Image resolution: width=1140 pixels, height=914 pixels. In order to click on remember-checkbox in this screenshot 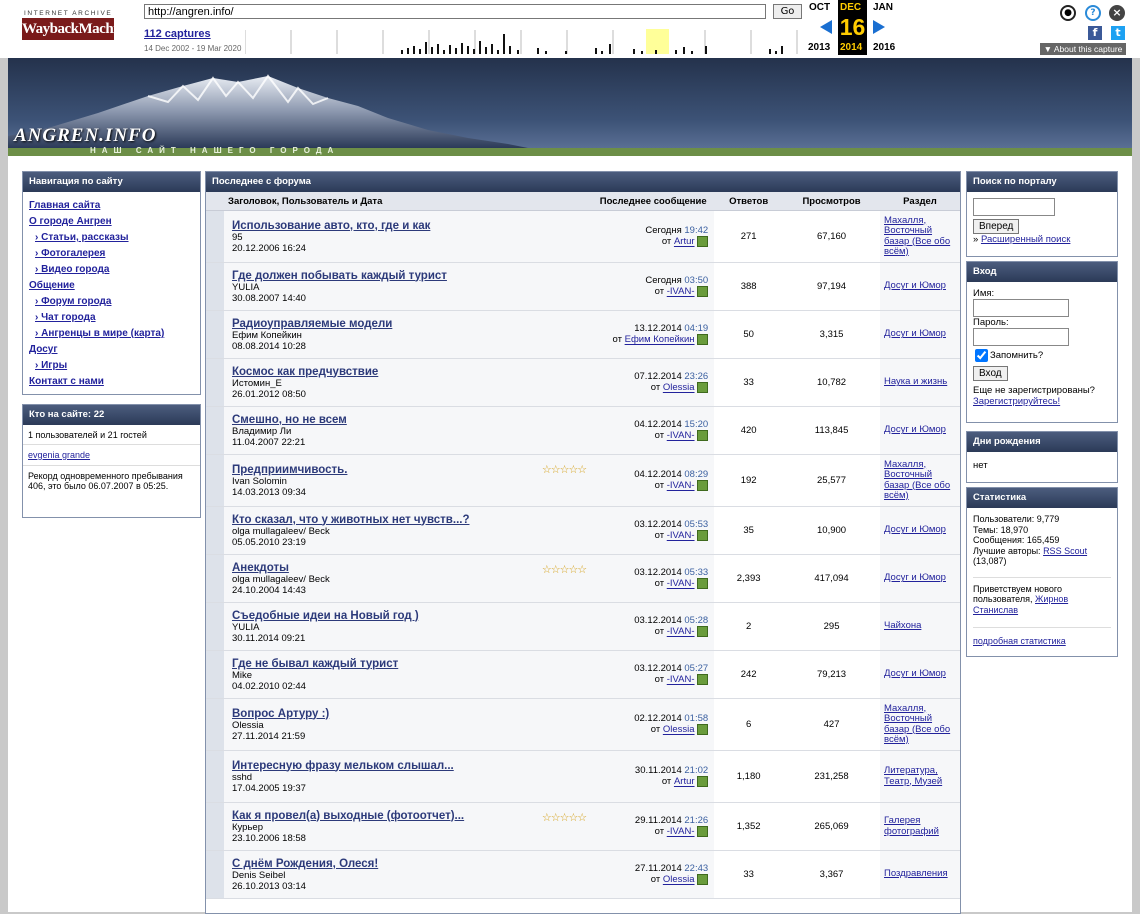, I will do `click(981, 355)`.